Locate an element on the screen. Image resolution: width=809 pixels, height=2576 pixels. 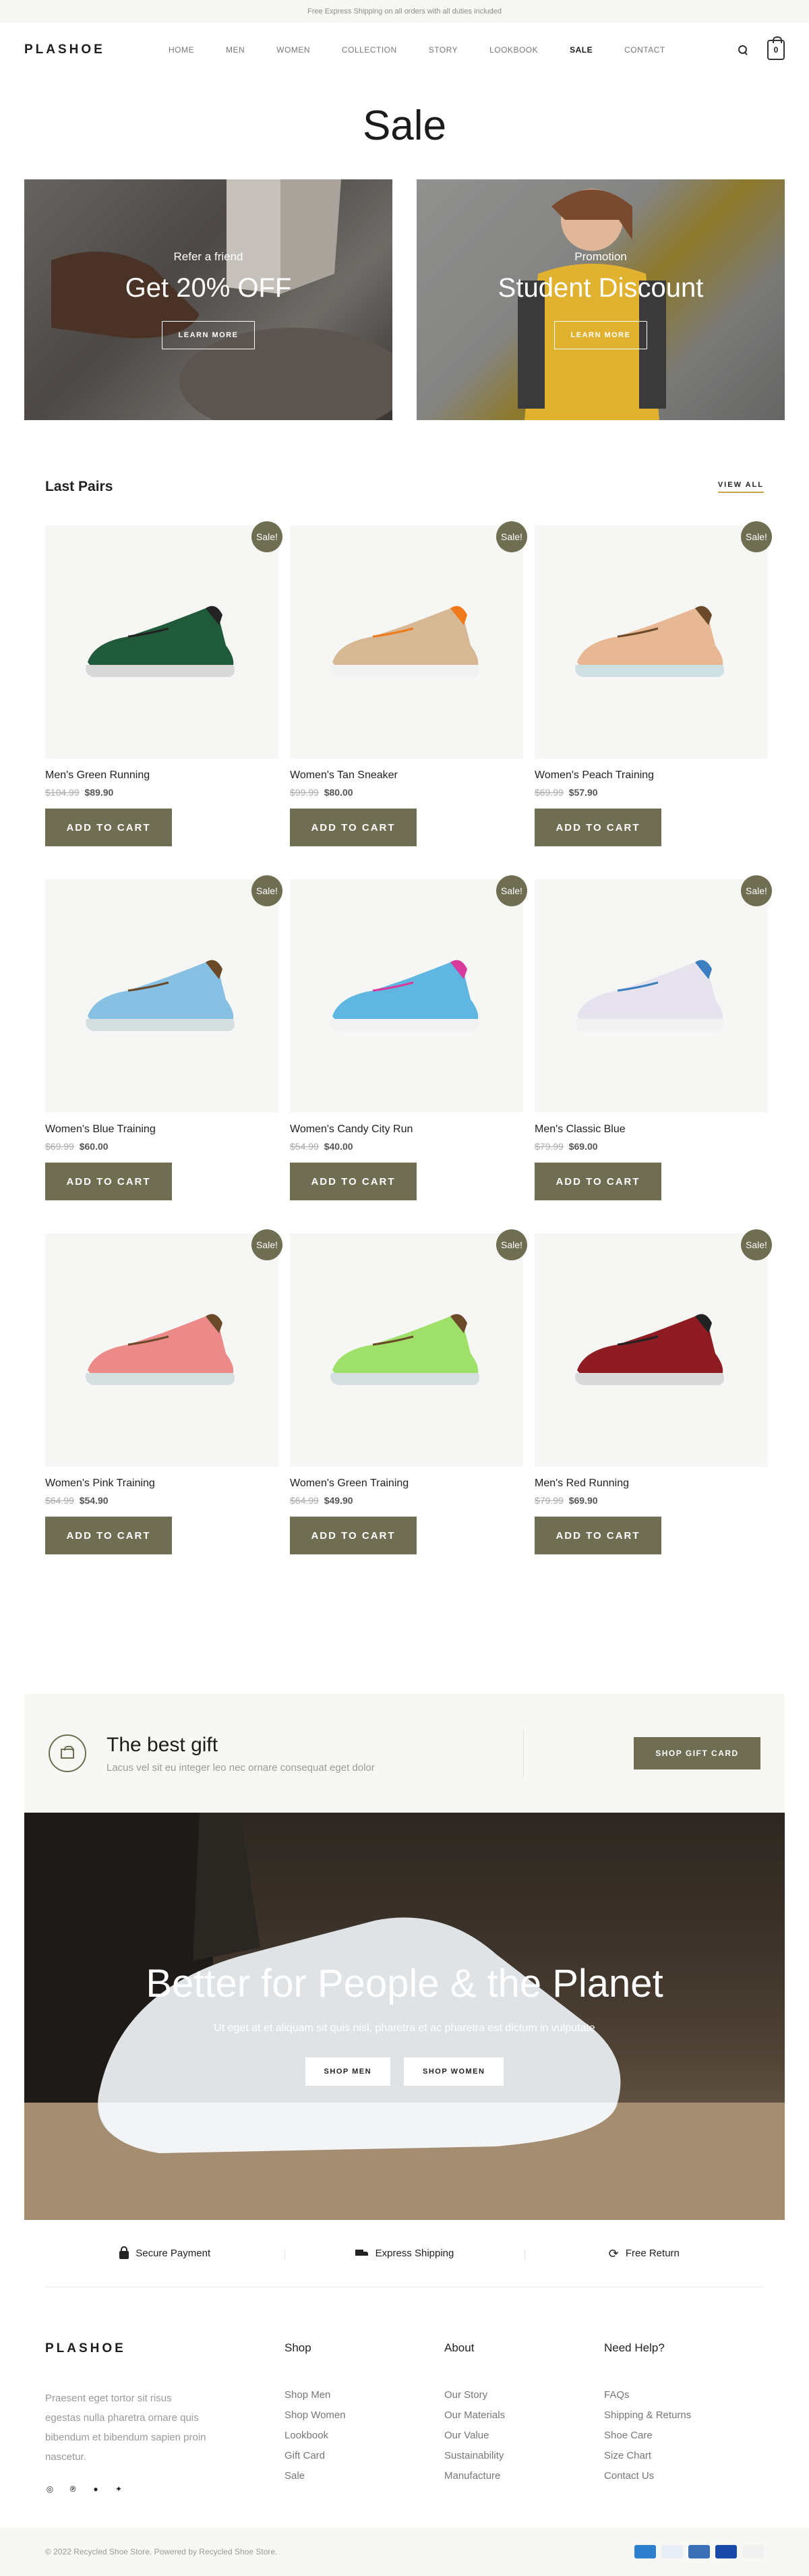
nav-item-sale: SALE is located at coordinates (581, 50).